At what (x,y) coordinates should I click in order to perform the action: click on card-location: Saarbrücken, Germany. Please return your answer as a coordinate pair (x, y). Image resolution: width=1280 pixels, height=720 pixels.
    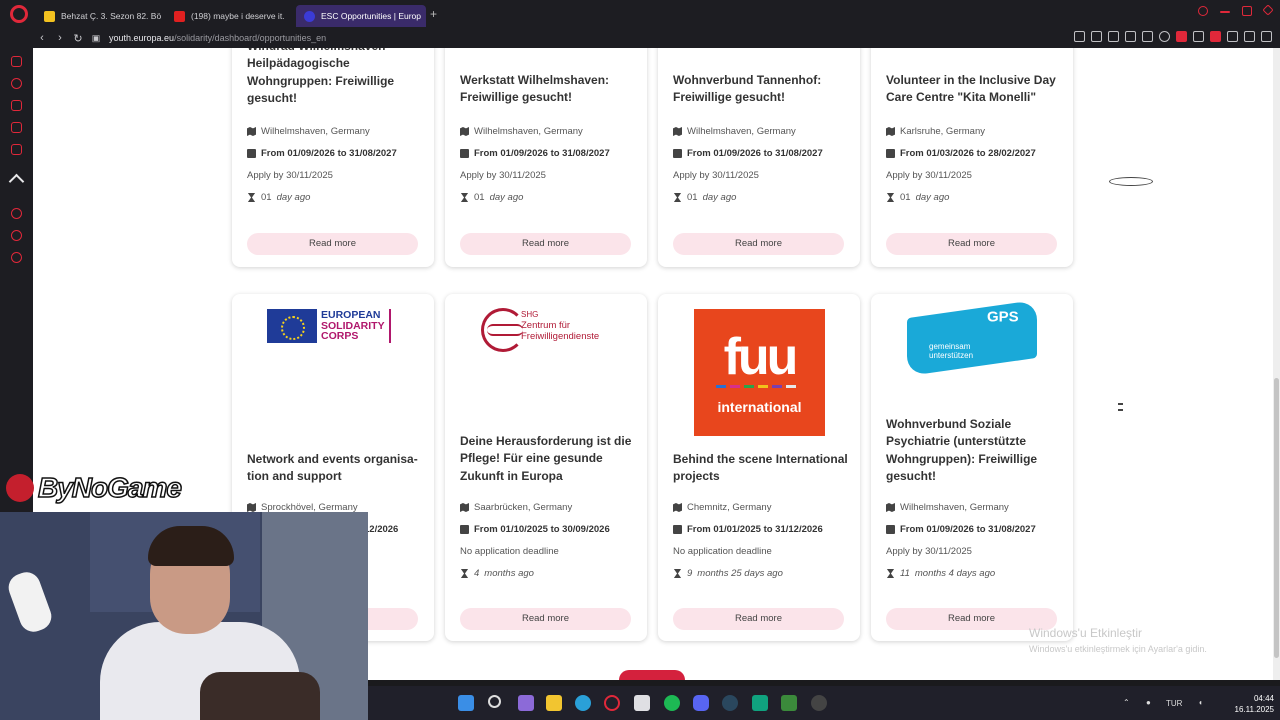
    Looking at the image, I should click on (516, 507).